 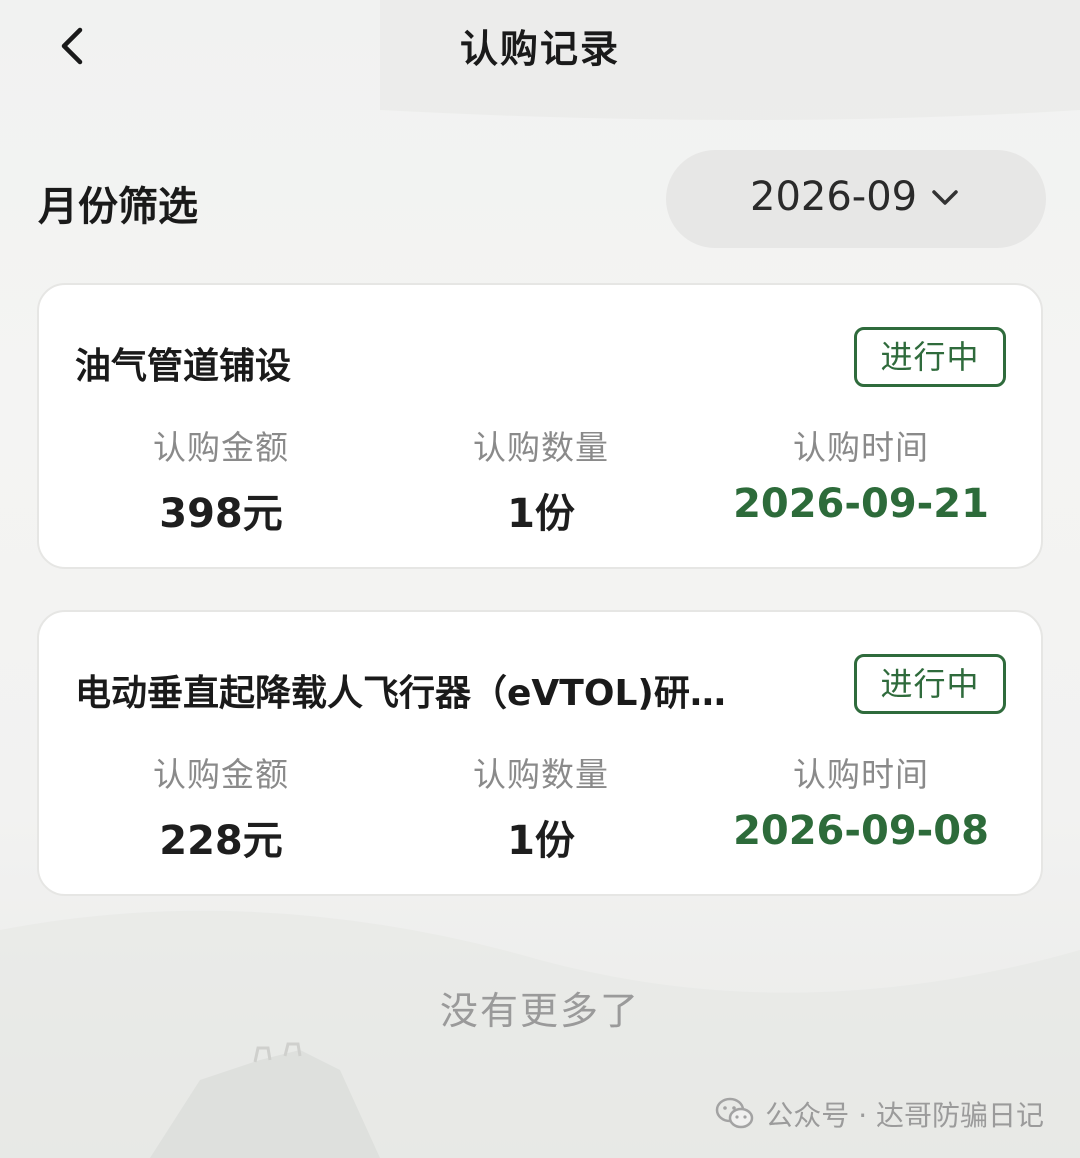 I want to click on amount-column: 认购金额 398元, so click(x=221, y=428).